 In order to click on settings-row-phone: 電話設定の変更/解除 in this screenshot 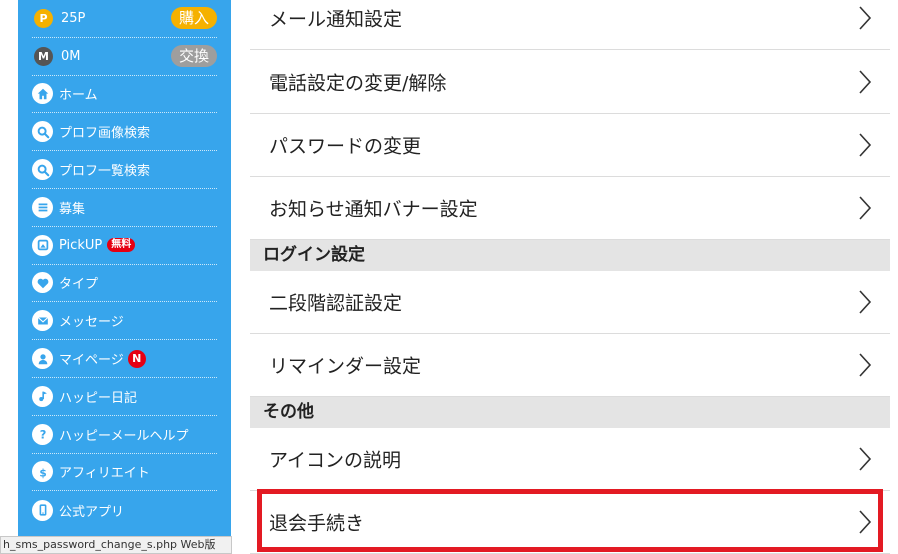, I will do `click(570, 82)`.